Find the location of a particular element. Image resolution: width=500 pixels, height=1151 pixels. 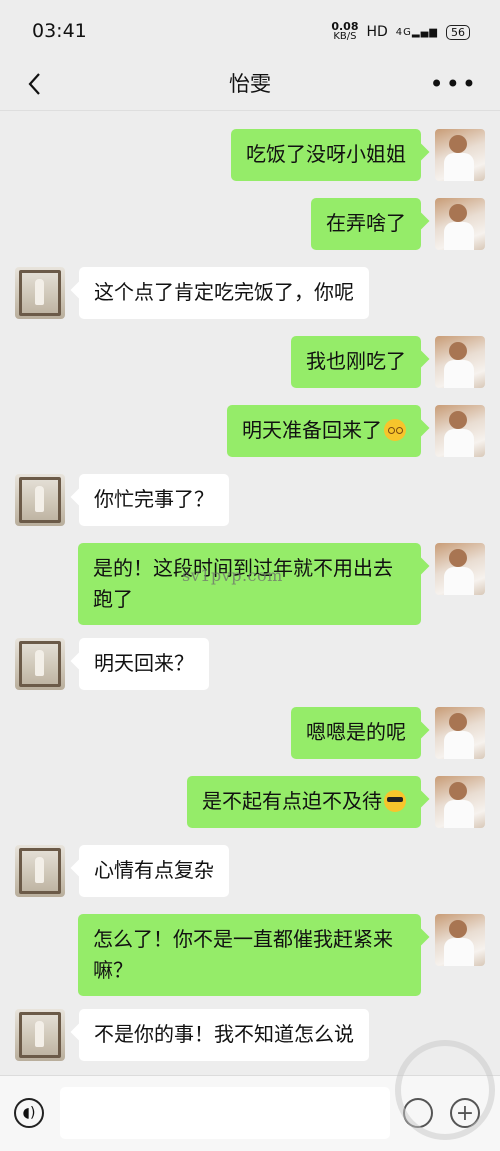

message-row: 心情有点复杂 is located at coordinates (250, 871).